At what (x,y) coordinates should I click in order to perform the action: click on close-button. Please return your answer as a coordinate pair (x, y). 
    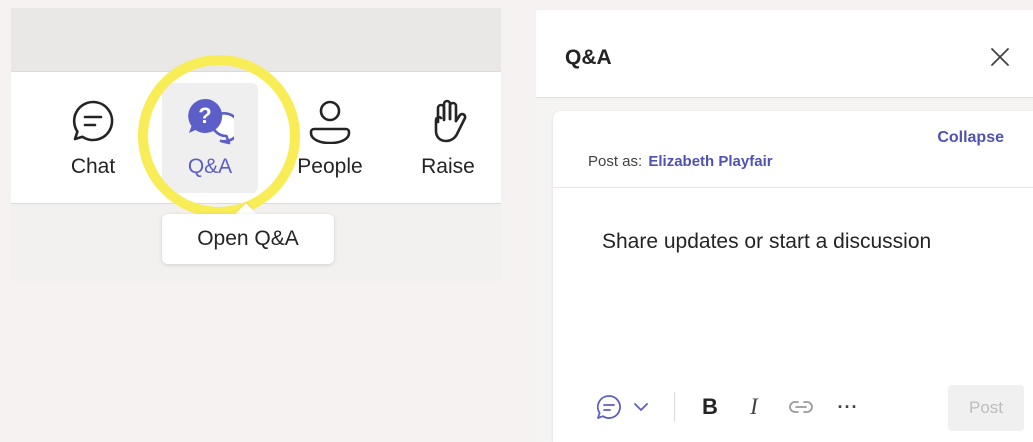
    Looking at the image, I should click on (1000, 57).